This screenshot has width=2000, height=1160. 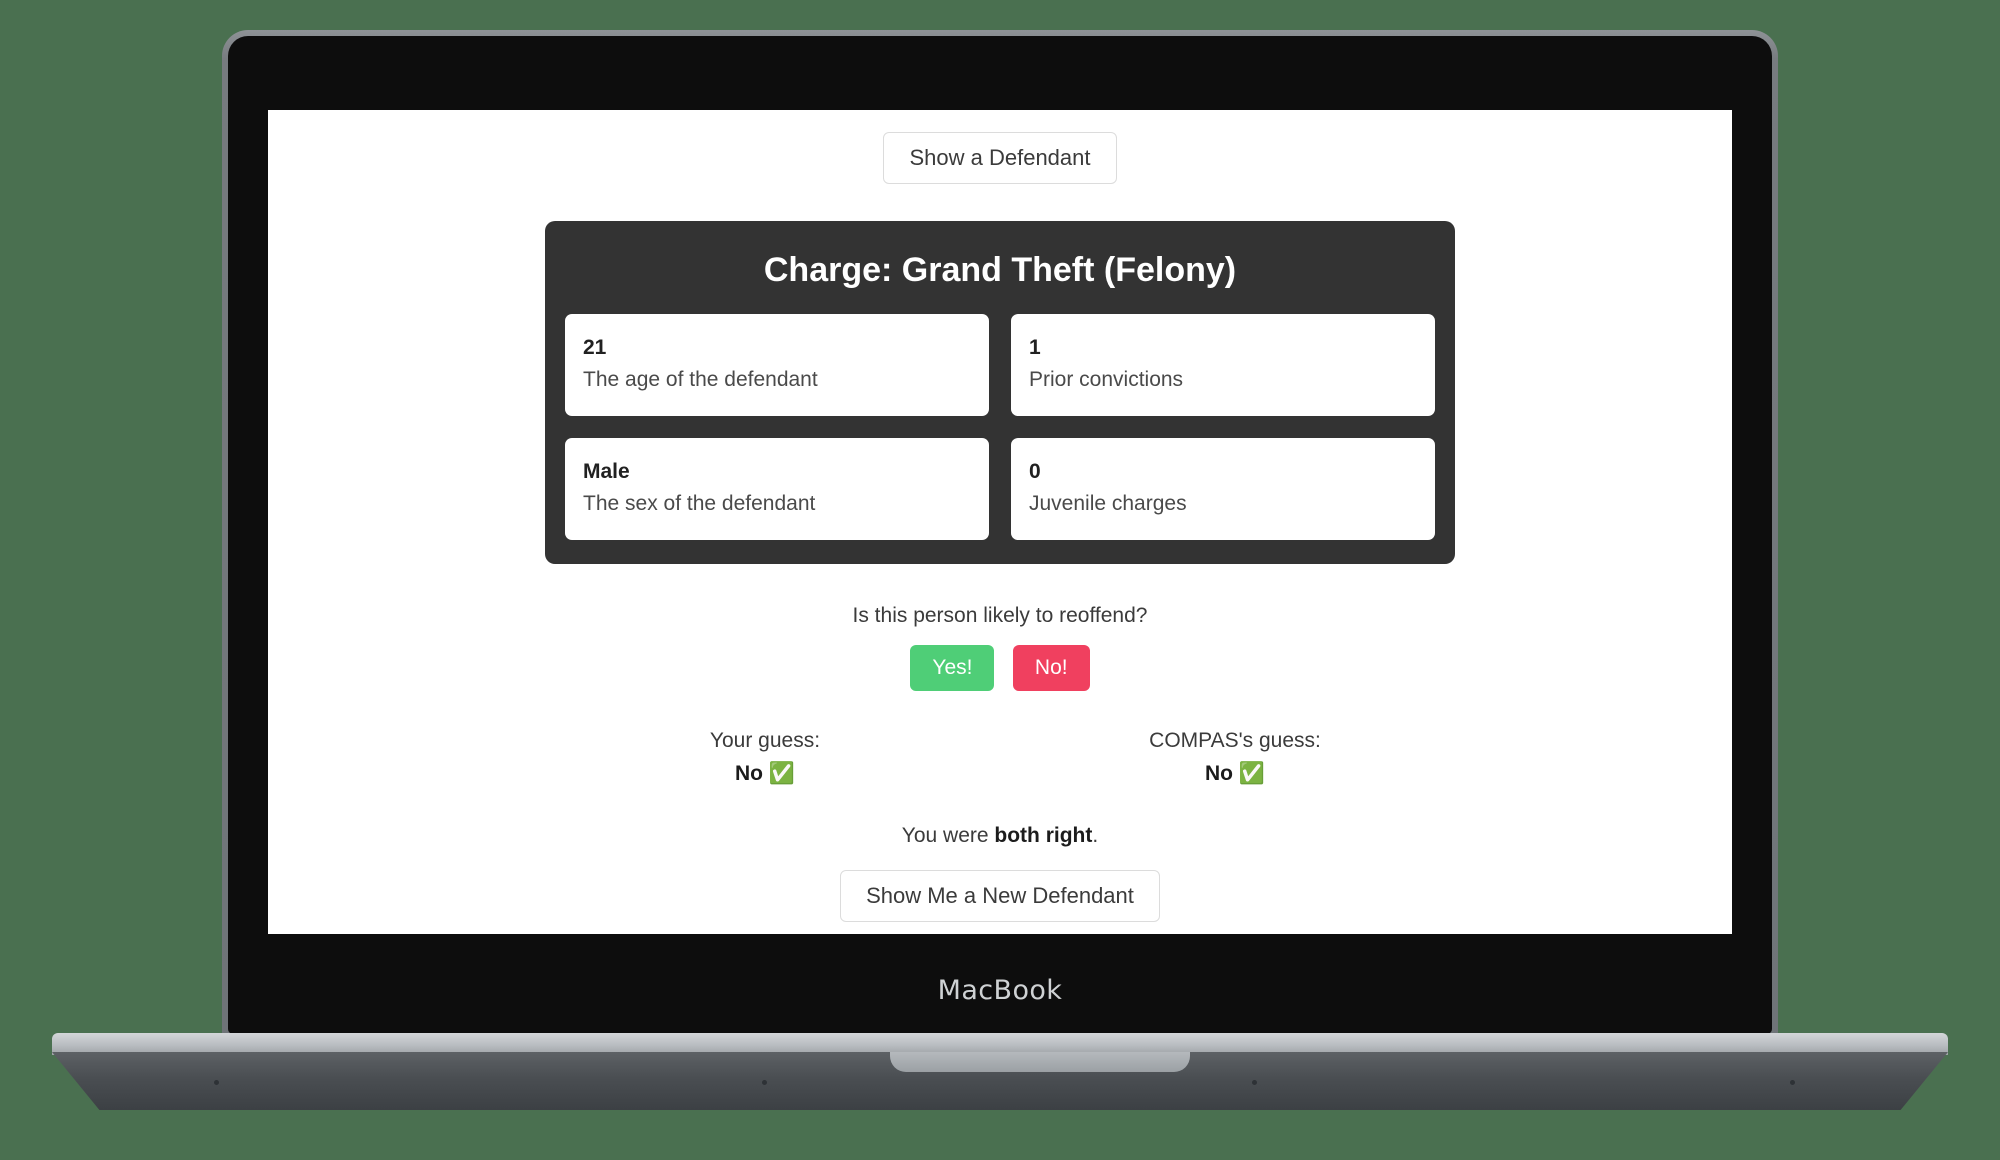 What do you see at coordinates (1043, 836) in the screenshot?
I see `verdict-emphasis: both right` at bounding box center [1043, 836].